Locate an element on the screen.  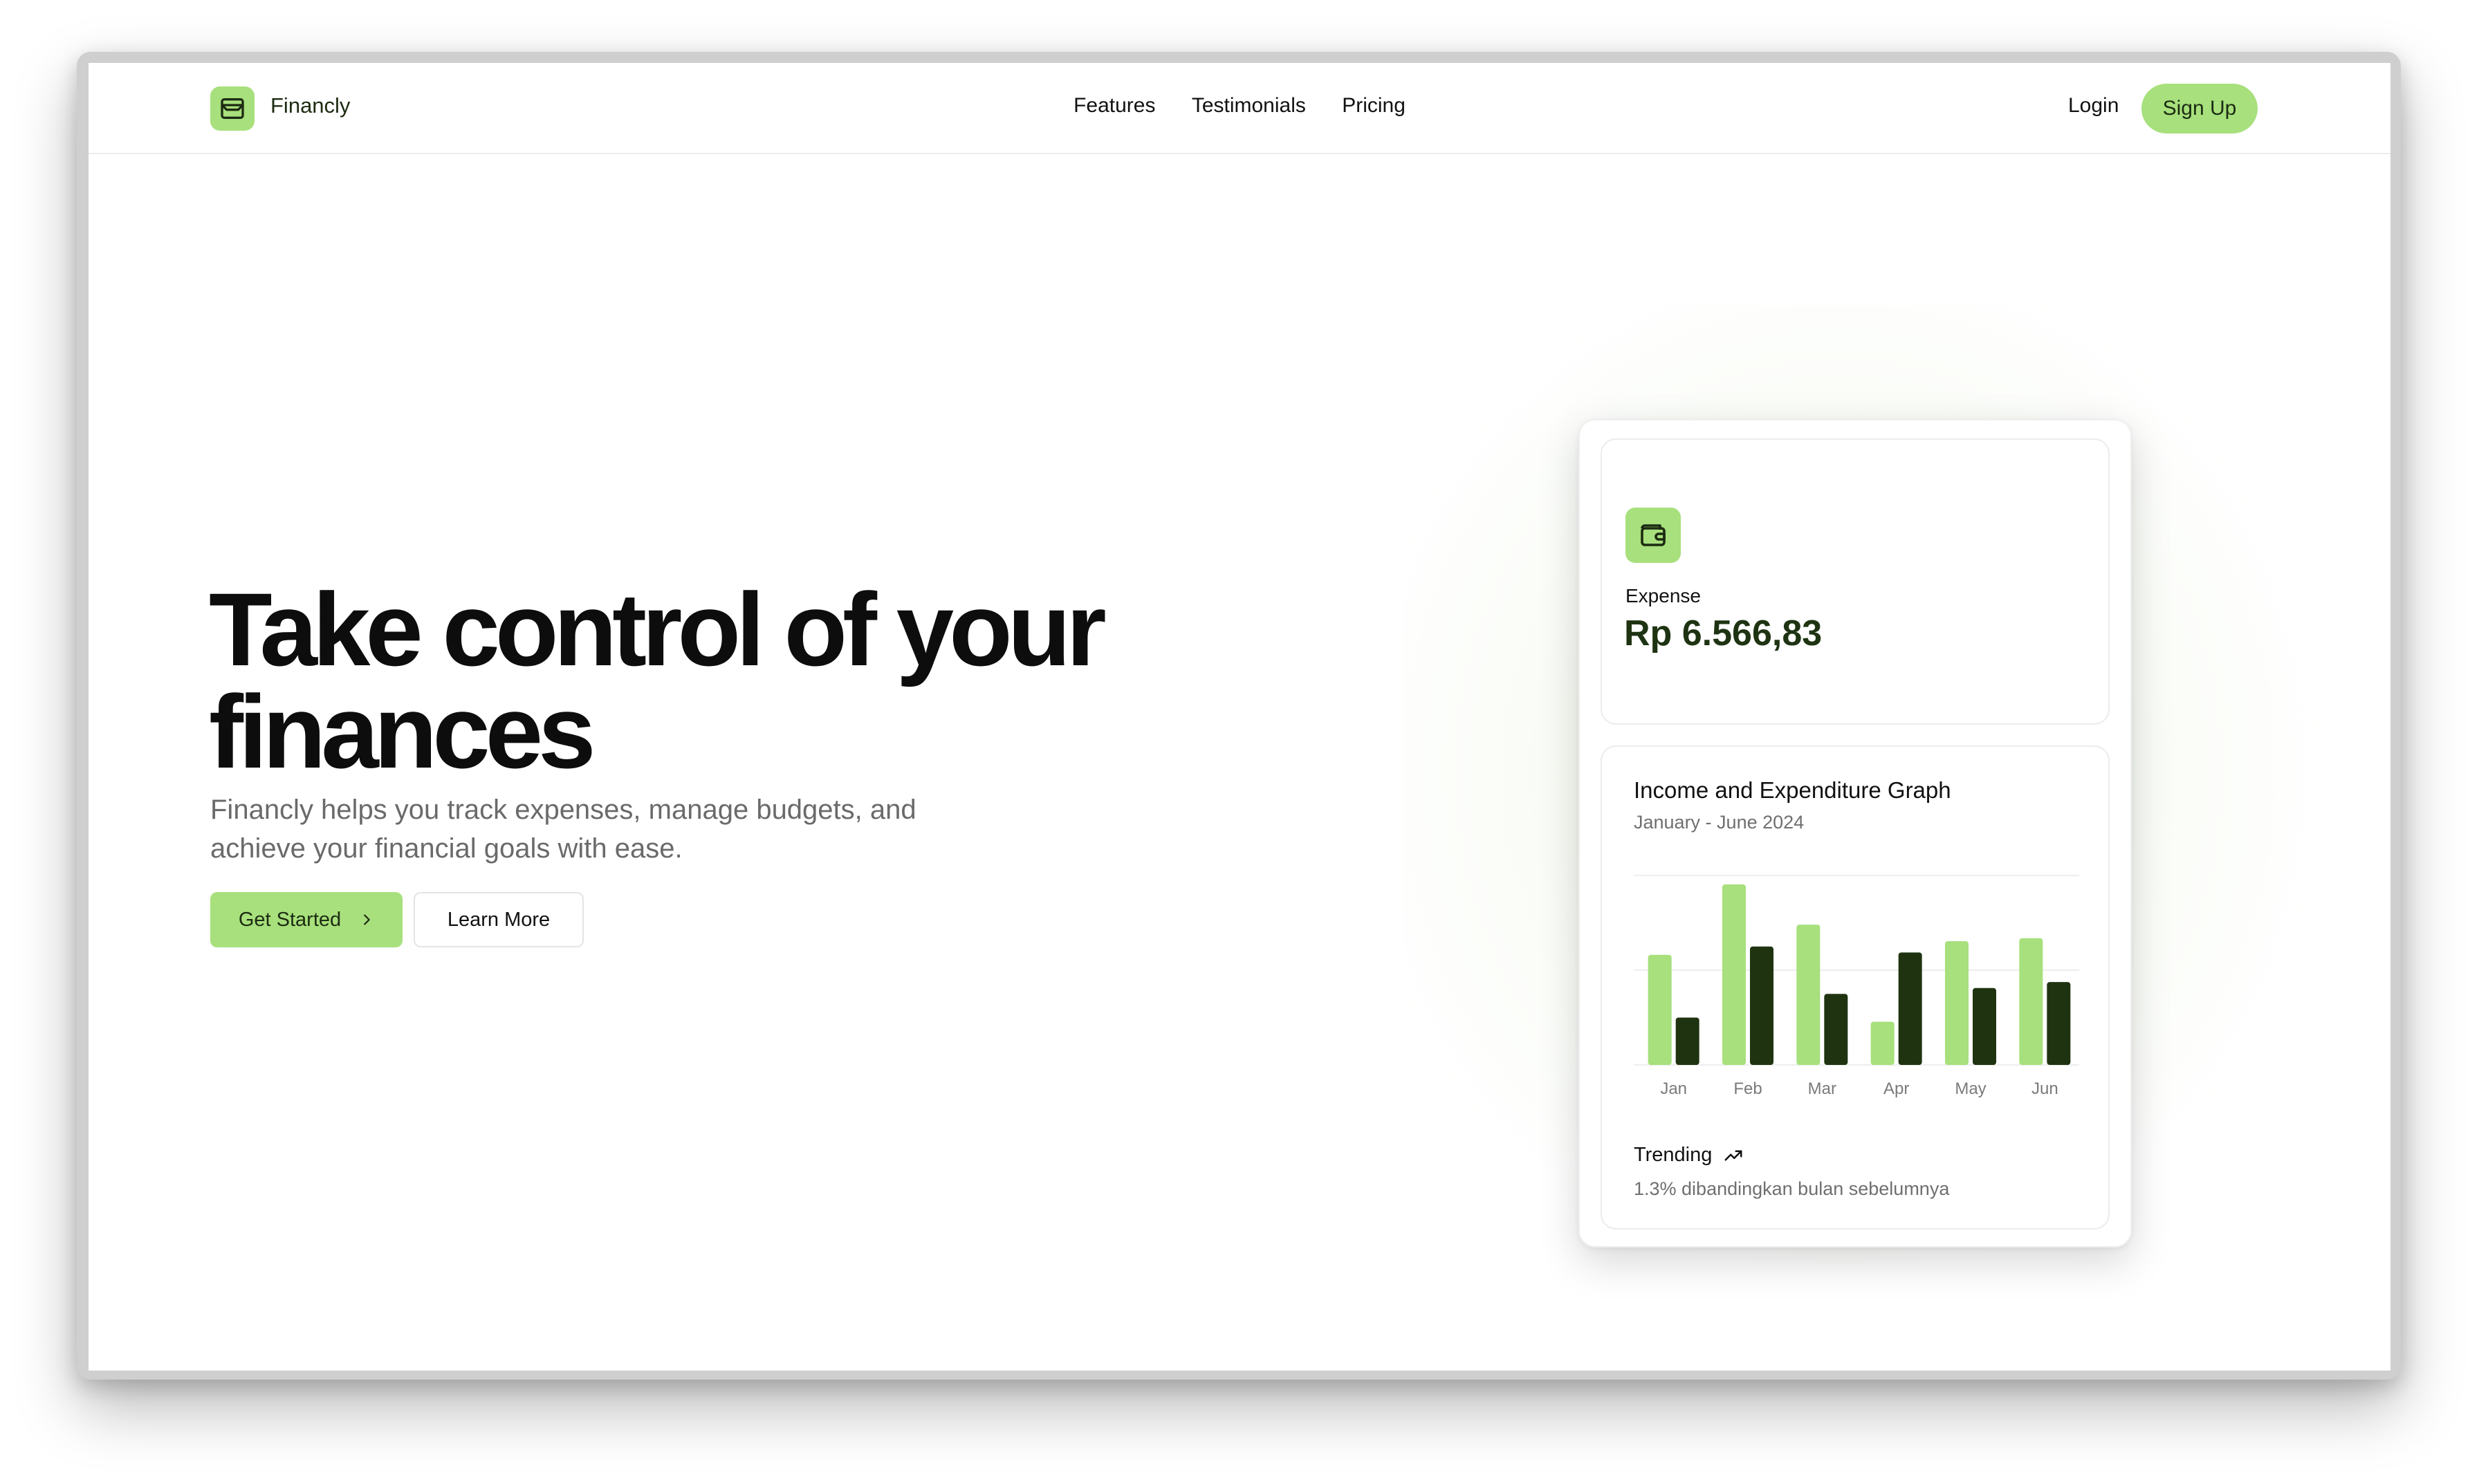
hero-subtitle-line-2: achieve your financial goals with ease. is located at coordinates (447, 848).